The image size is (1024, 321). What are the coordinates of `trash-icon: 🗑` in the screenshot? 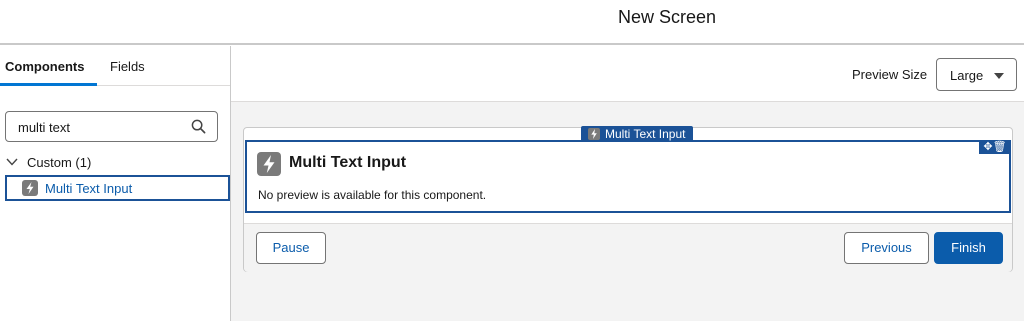 It's located at (1000, 147).